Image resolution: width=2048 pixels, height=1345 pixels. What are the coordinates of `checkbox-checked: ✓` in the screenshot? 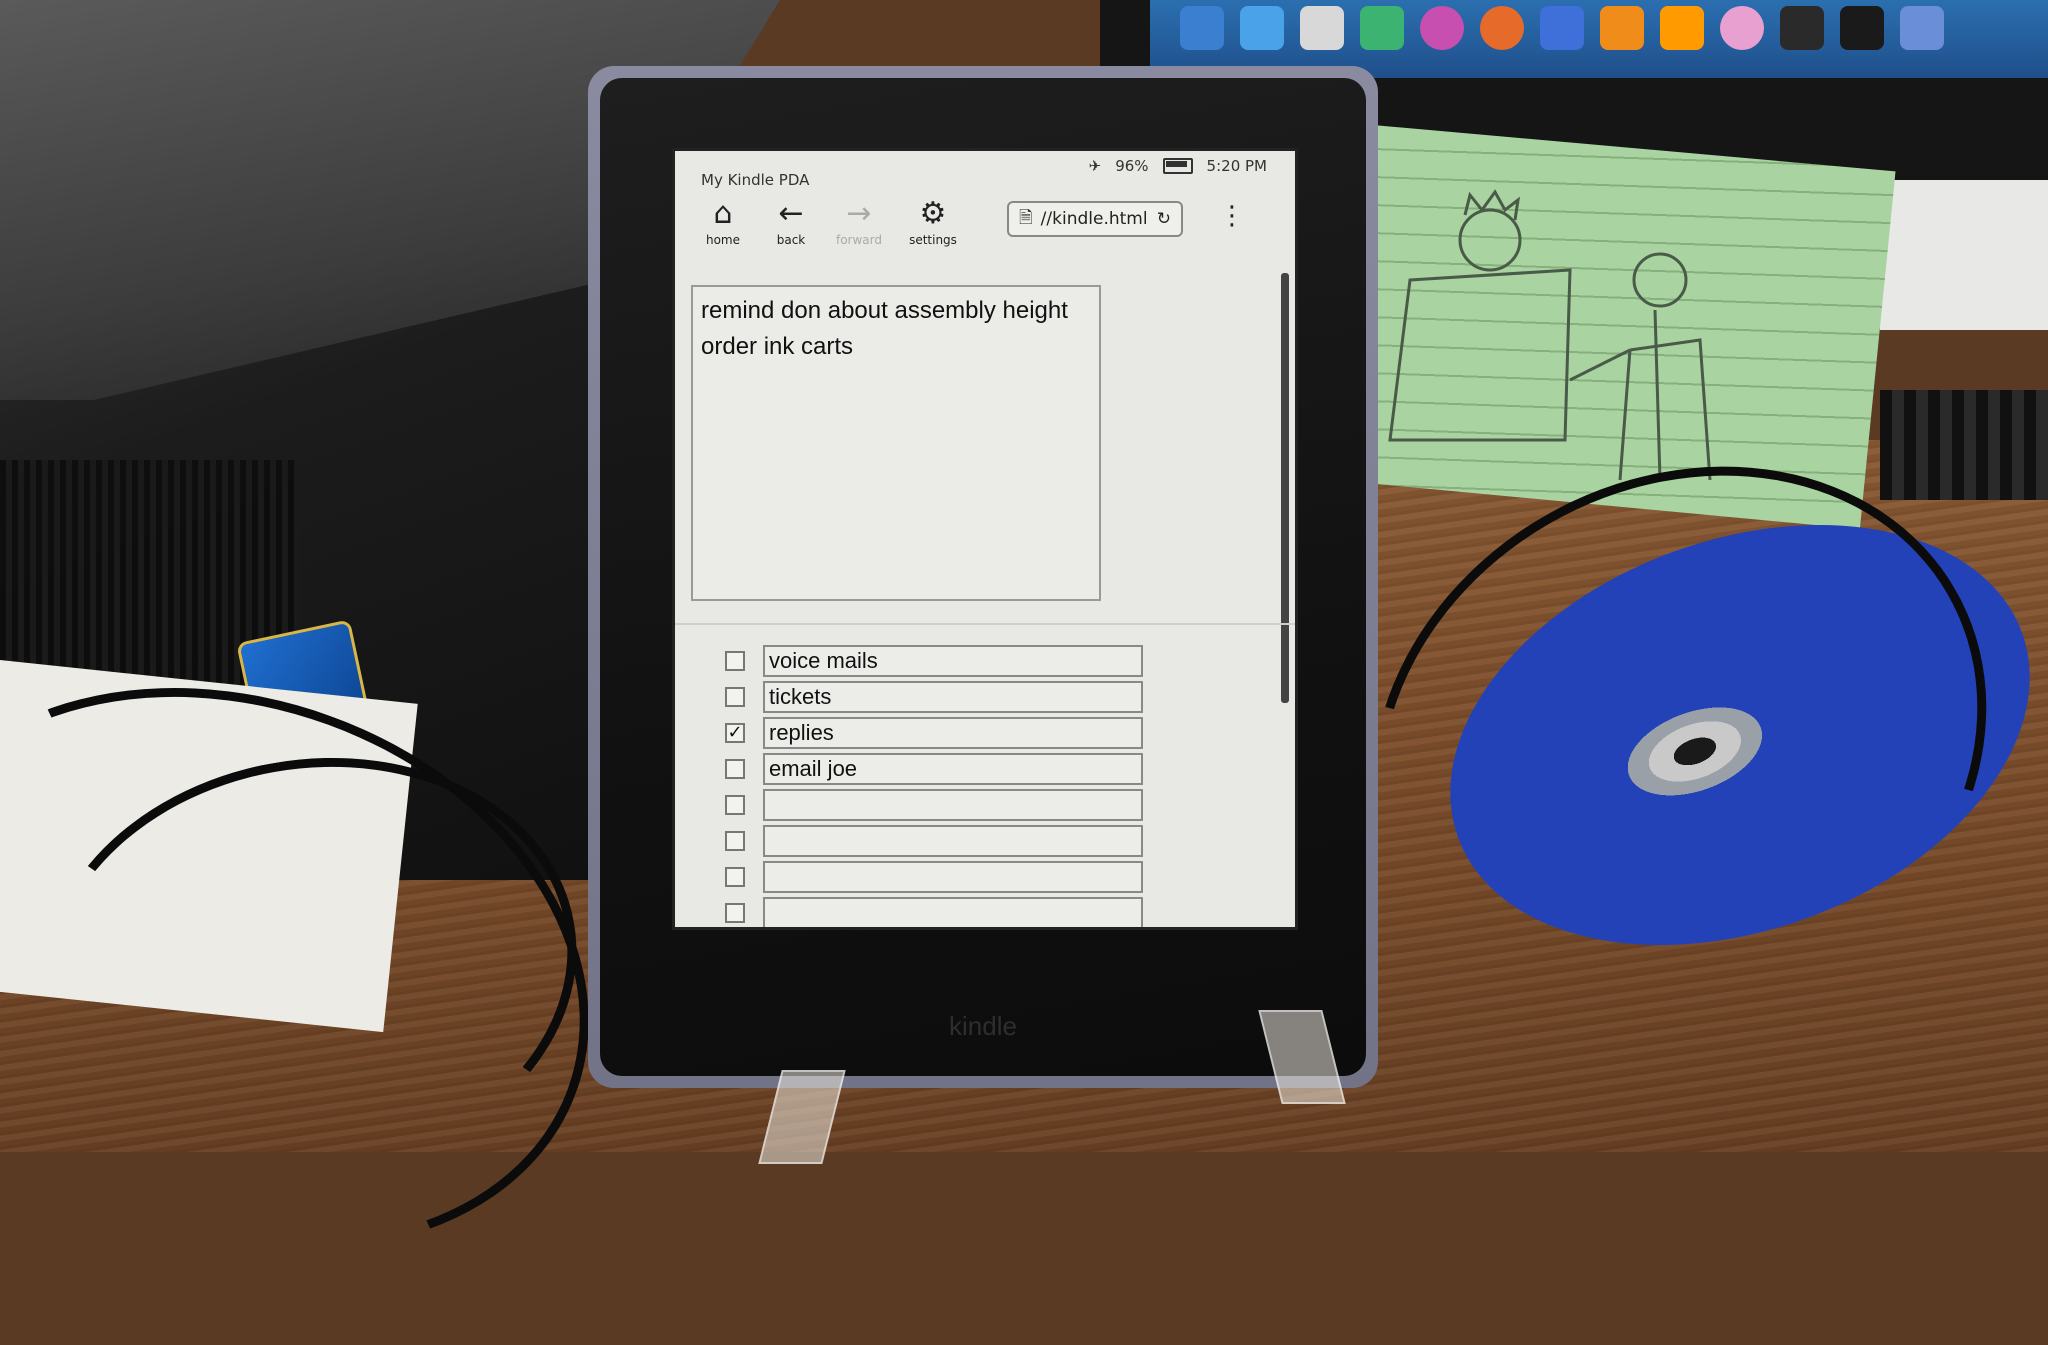 It's located at (735, 733).